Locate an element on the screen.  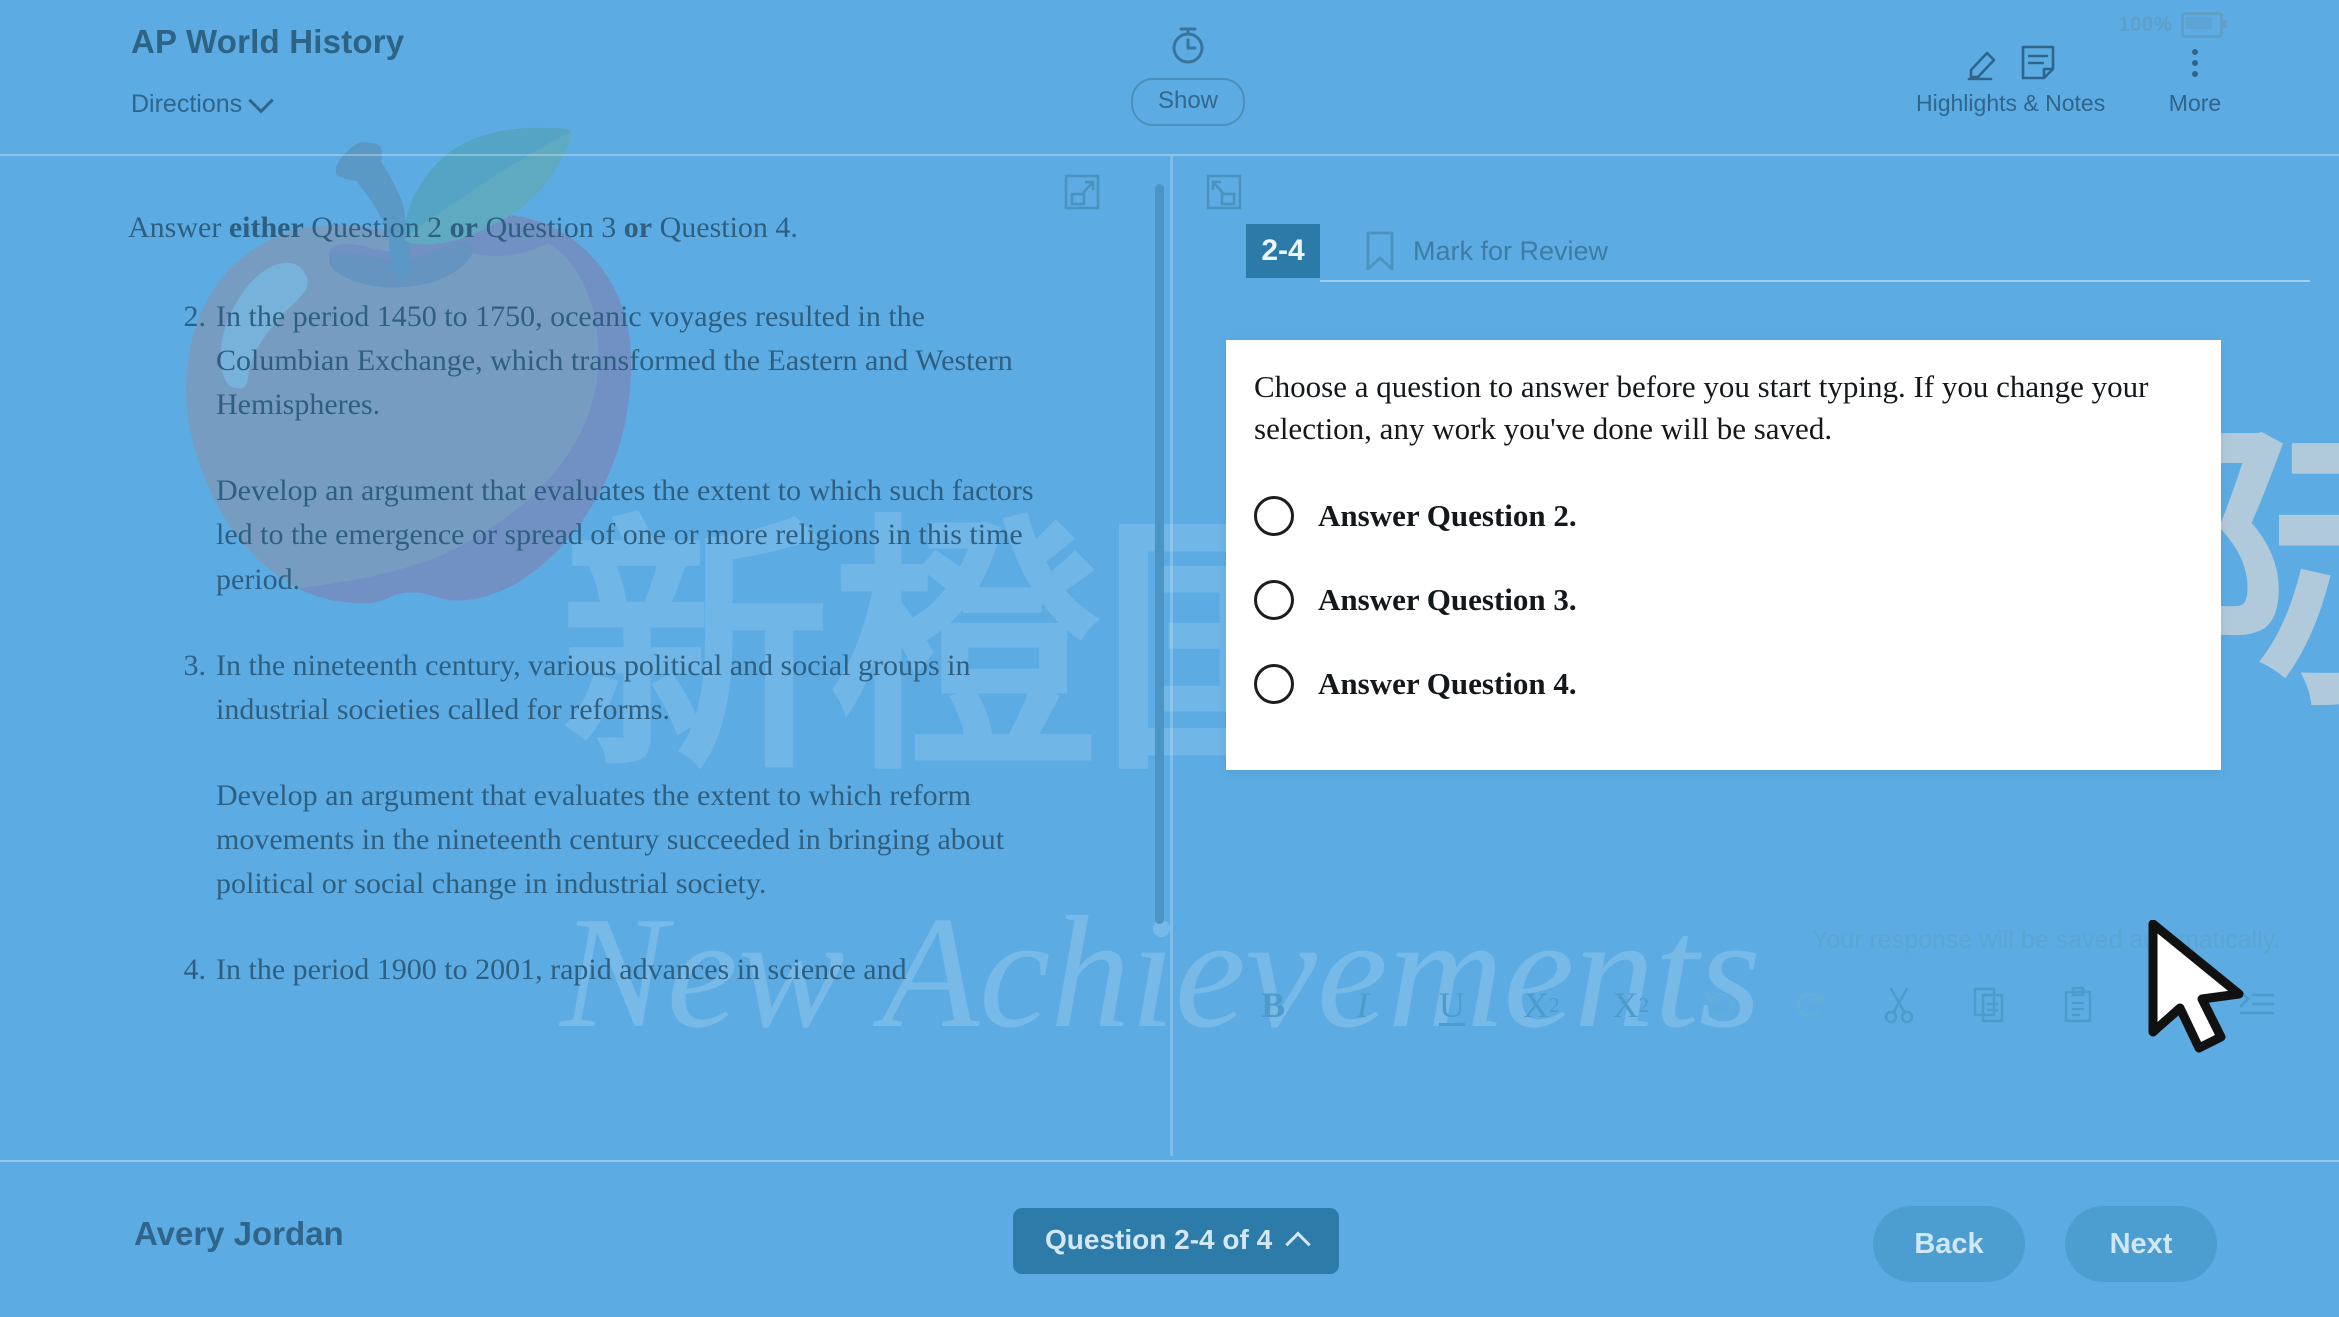
option-label: Answer Question 3. is located at coordinates (1447, 599).